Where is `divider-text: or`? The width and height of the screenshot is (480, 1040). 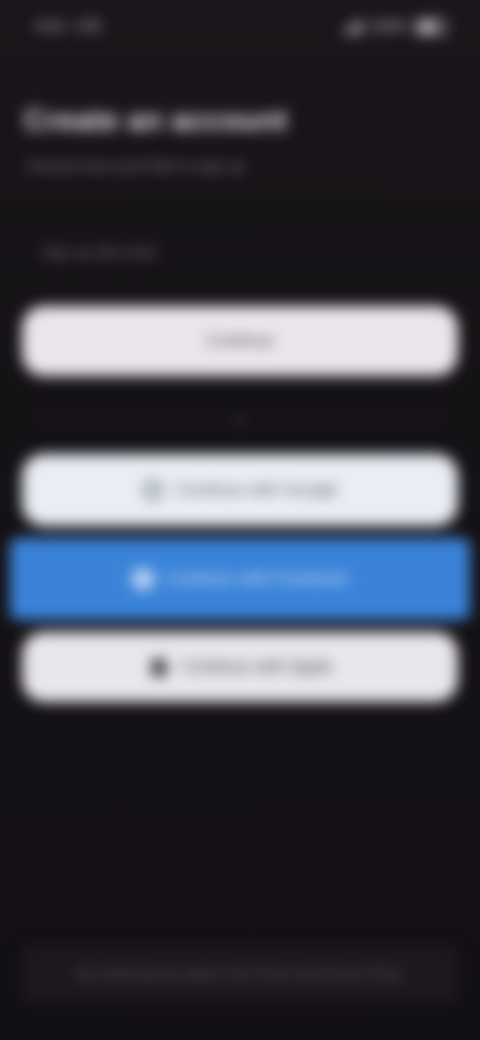 divider-text: or is located at coordinates (240, 418).